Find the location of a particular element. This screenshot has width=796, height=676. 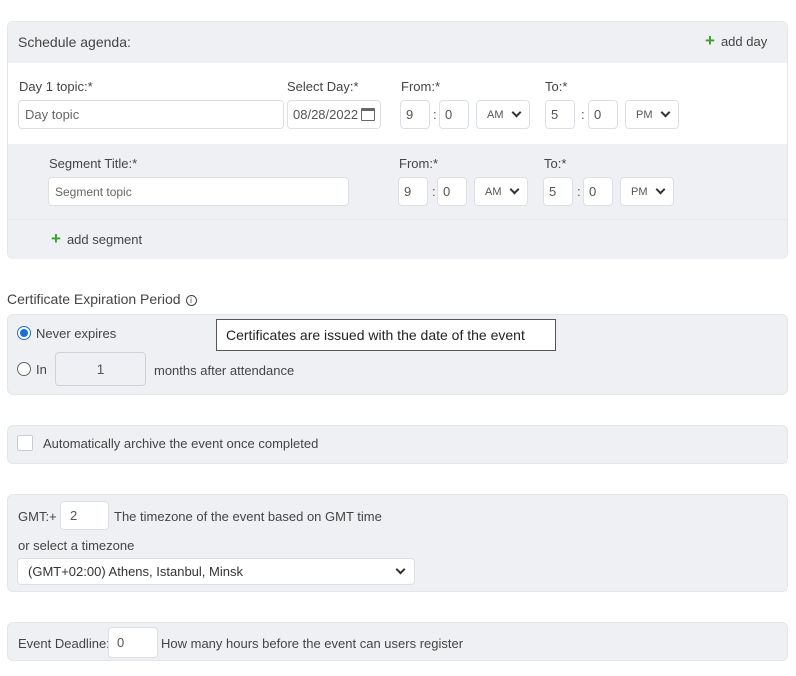

select-day-value: 08/28/2022 is located at coordinates (326, 114).